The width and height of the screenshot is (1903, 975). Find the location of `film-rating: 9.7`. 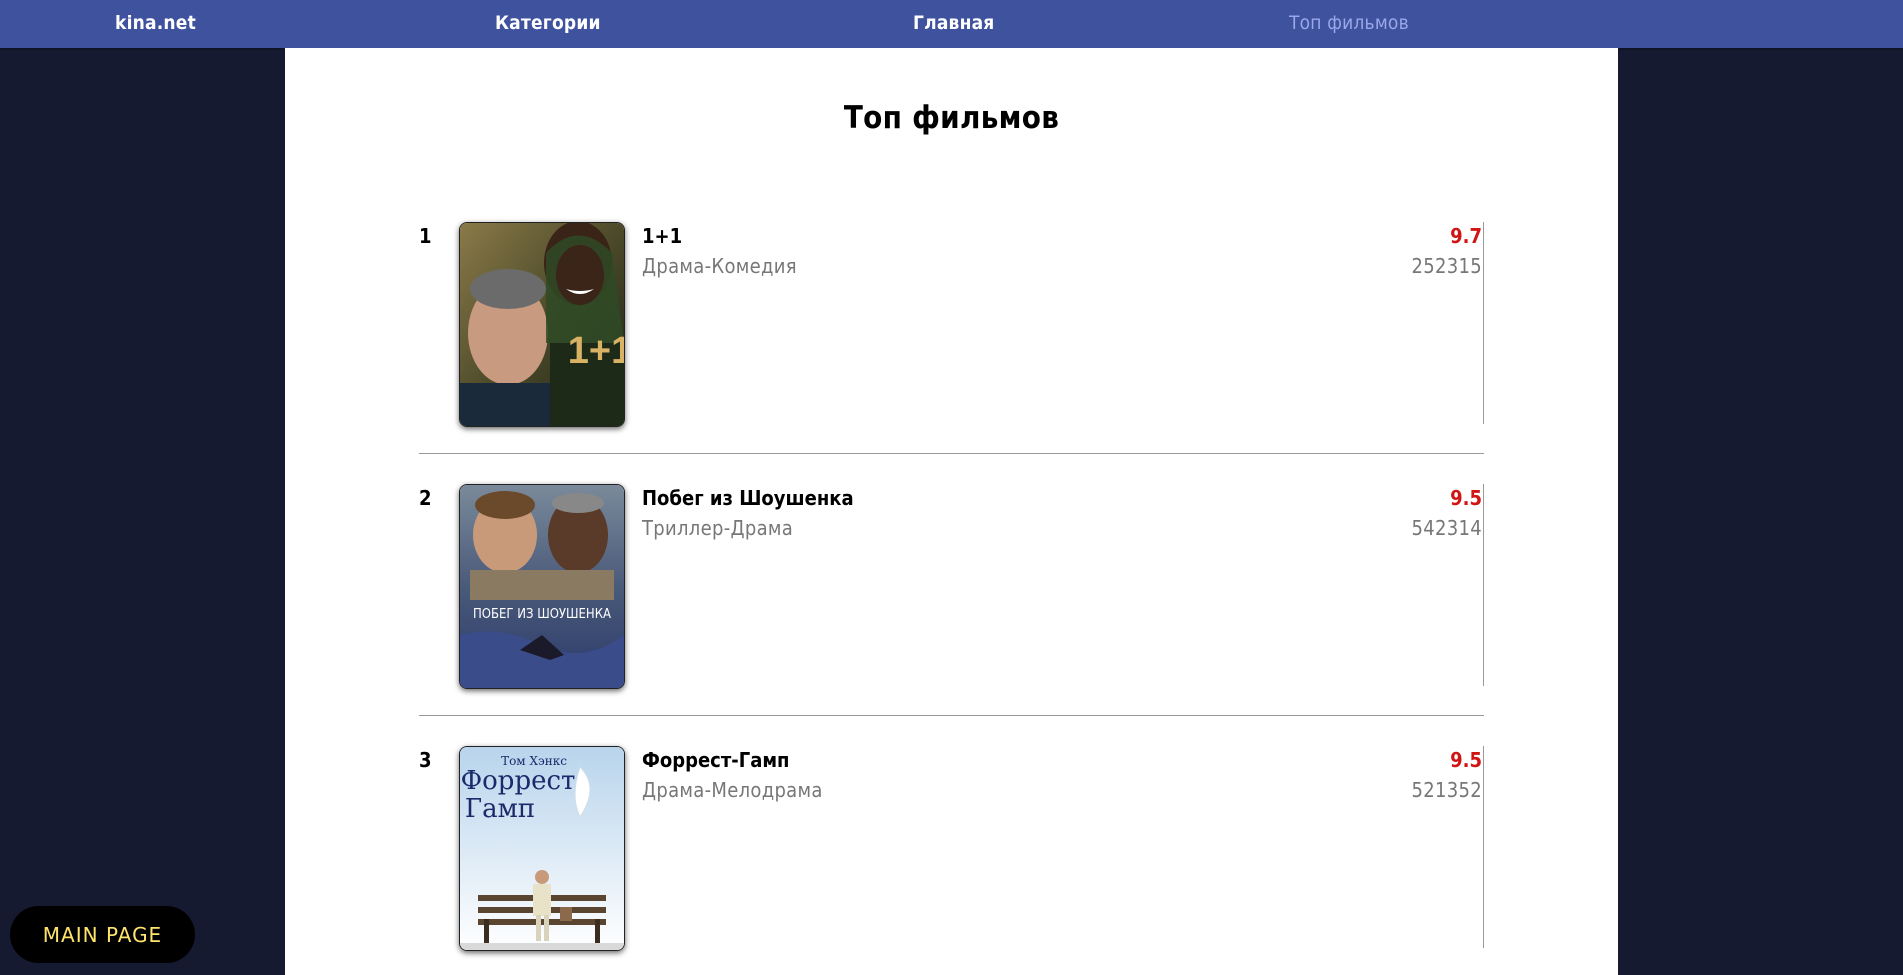

film-rating: 9.7 is located at coordinates (1466, 236).